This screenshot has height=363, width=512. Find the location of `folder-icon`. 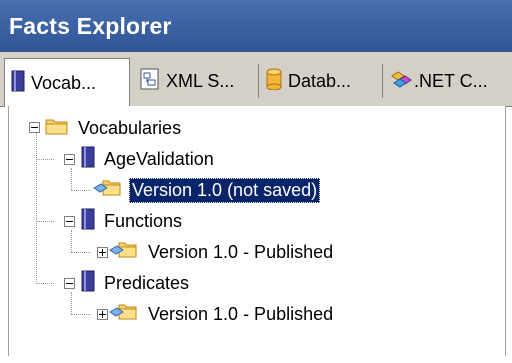

folder-icon is located at coordinates (57, 128).